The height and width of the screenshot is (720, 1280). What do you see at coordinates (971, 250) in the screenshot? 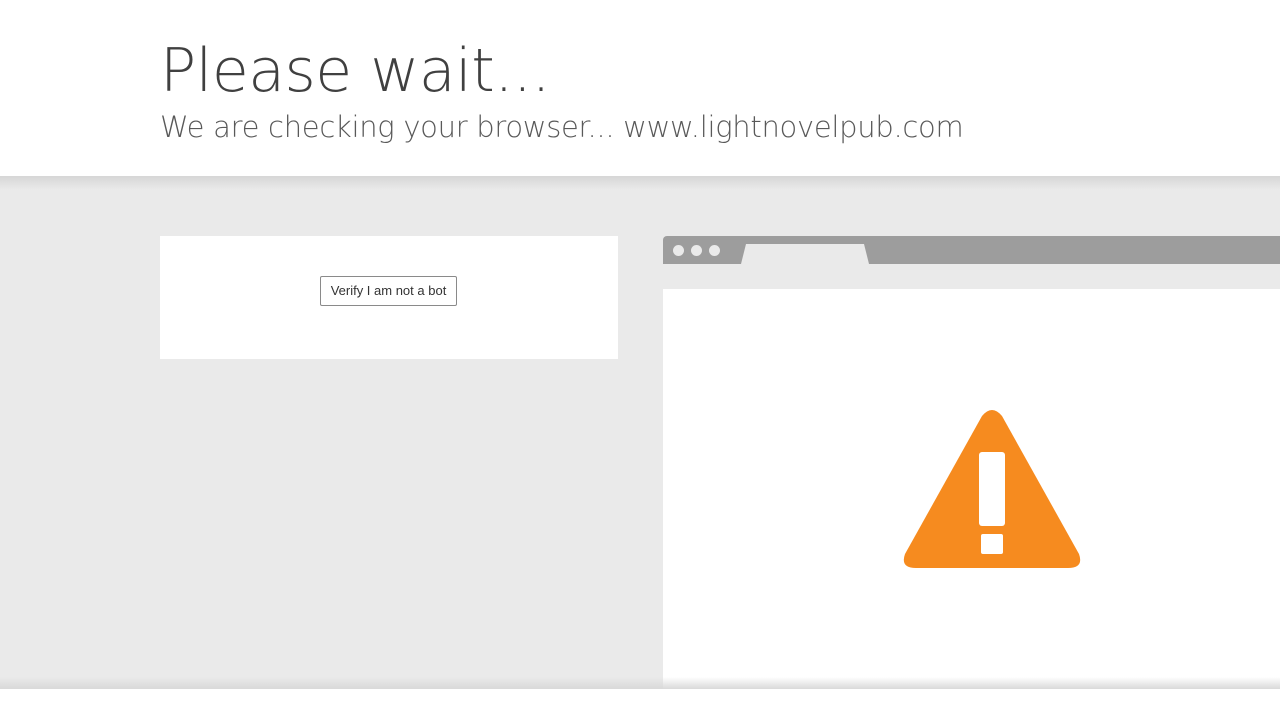
I see `browser-title-bar` at bounding box center [971, 250].